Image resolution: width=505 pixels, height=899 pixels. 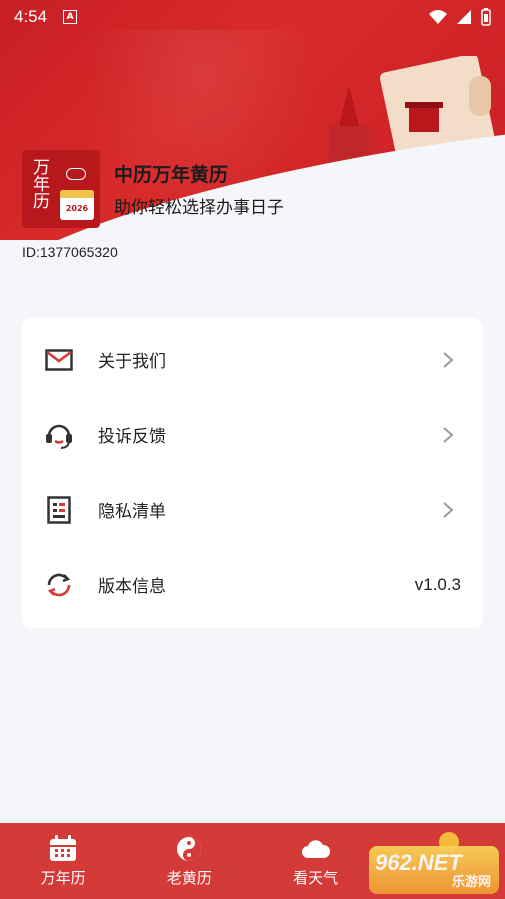 I want to click on menu-item-label: 版本信息, so click(x=132, y=587).